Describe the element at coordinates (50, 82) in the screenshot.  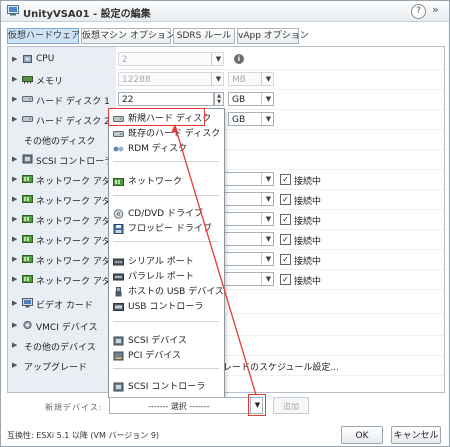
I see `memory-label: メモリ` at that location.